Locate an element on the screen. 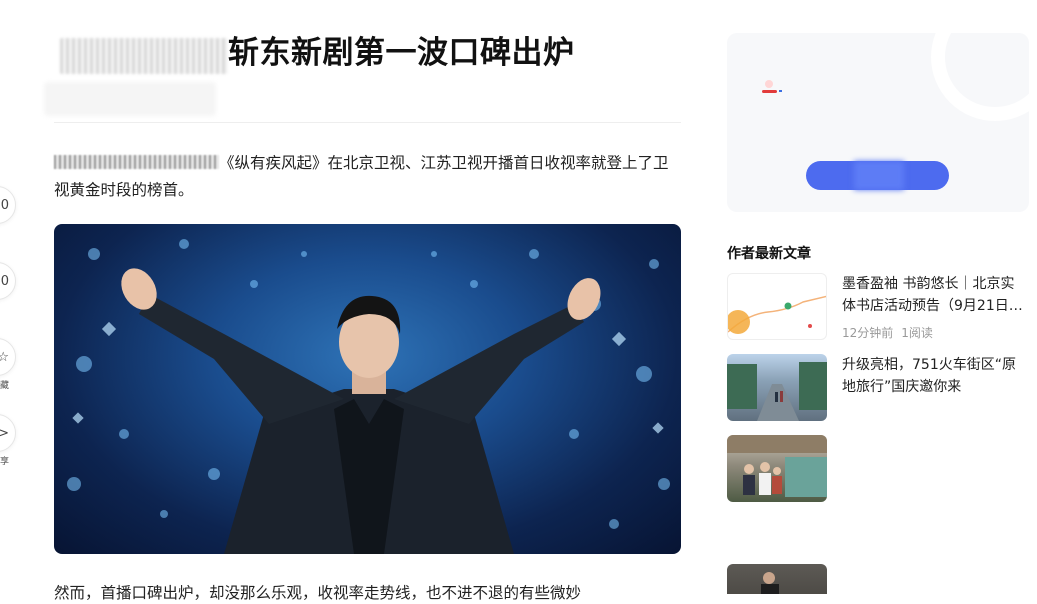  header-divider is located at coordinates (367, 122).